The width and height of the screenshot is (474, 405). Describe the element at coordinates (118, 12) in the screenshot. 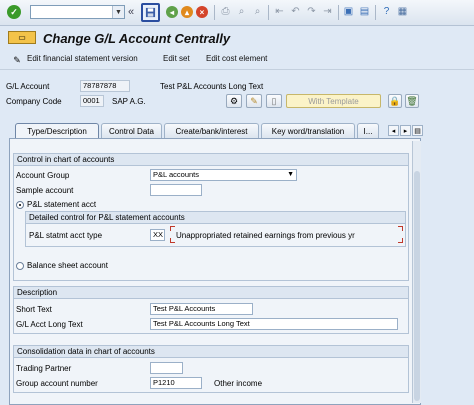

I see `command-dropdown-icon: ▼` at that location.